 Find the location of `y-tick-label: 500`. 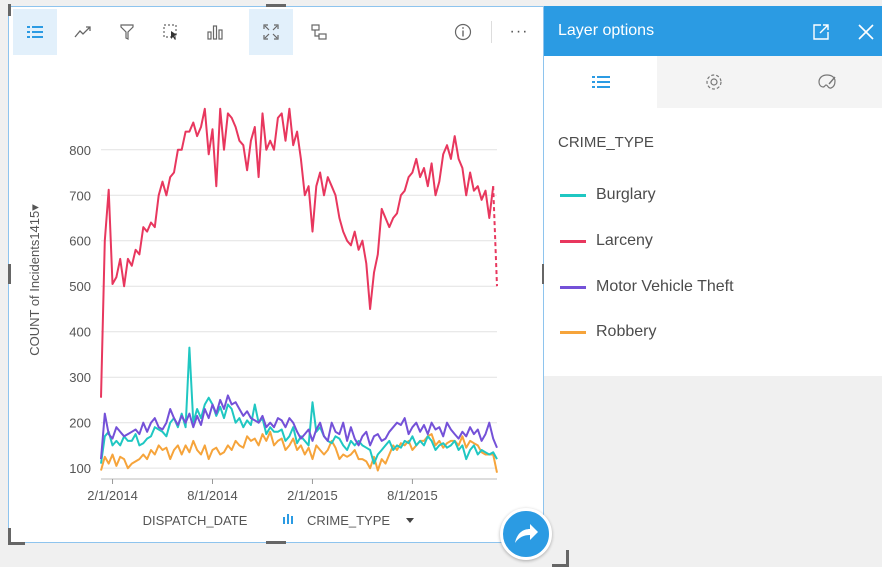

y-tick-label: 500 is located at coordinates (80, 286).